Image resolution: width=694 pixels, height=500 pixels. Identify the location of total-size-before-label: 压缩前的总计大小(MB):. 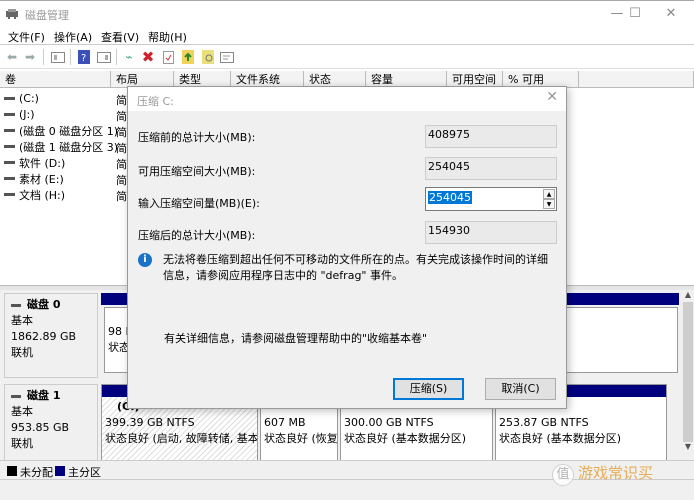
(197, 137).